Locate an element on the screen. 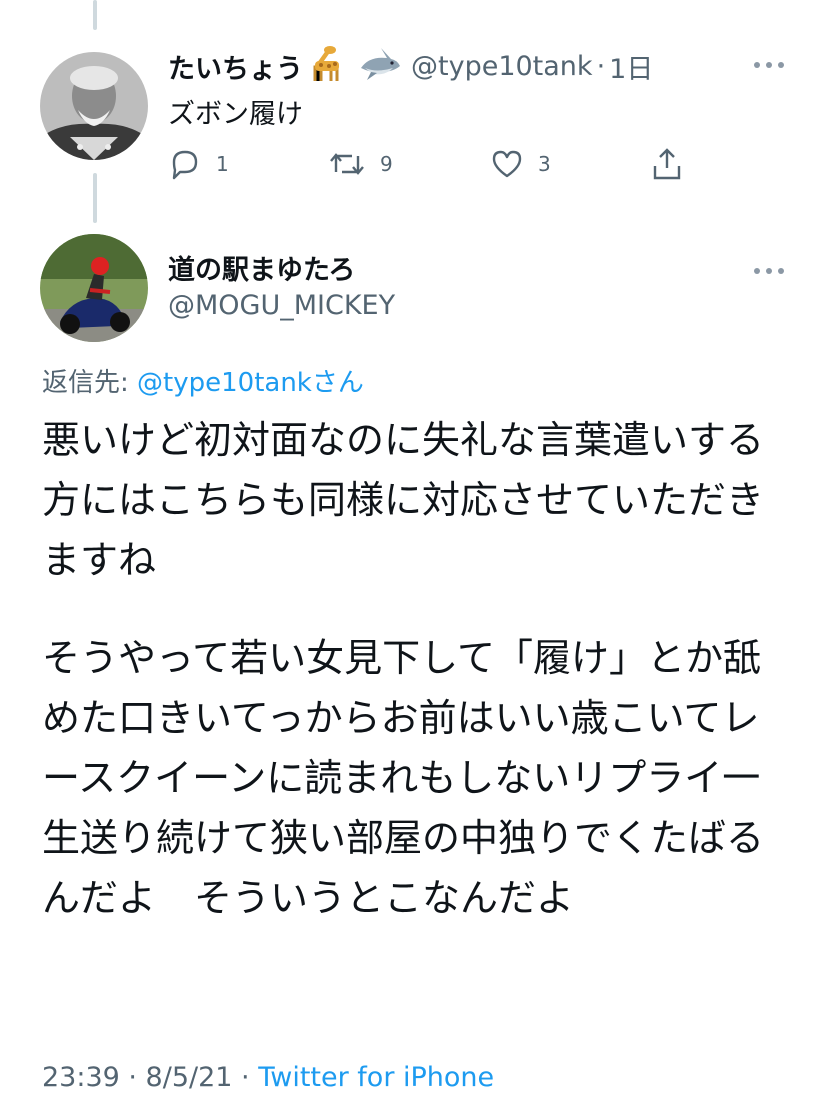  like-button: 3 is located at coordinates (520, 164).